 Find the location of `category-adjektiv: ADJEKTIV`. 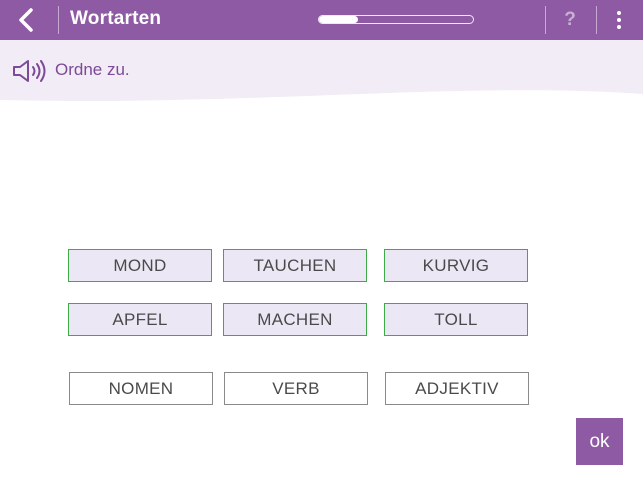

category-adjektiv: ADJEKTIV is located at coordinates (457, 388).